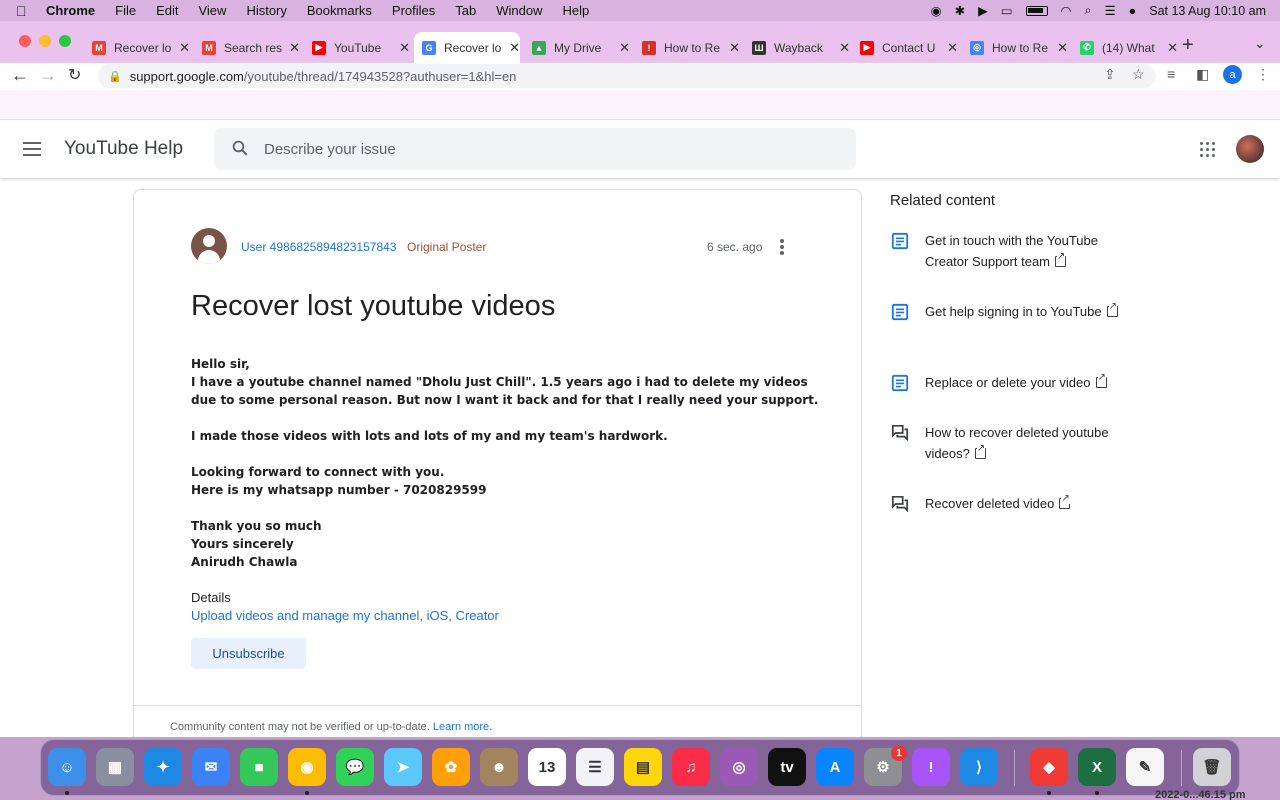  Describe the element at coordinates (70, 10) in the screenshot. I see `menu-app-name: Chrome` at that location.